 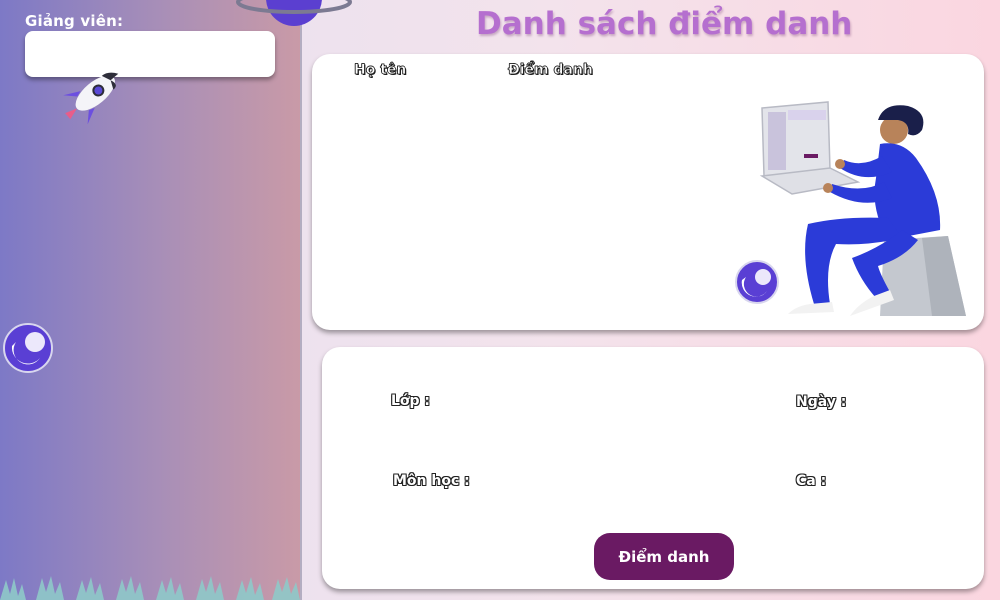 What do you see at coordinates (74, 21) in the screenshot?
I see `lecturer-label: Giảng viên:` at bounding box center [74, 21].